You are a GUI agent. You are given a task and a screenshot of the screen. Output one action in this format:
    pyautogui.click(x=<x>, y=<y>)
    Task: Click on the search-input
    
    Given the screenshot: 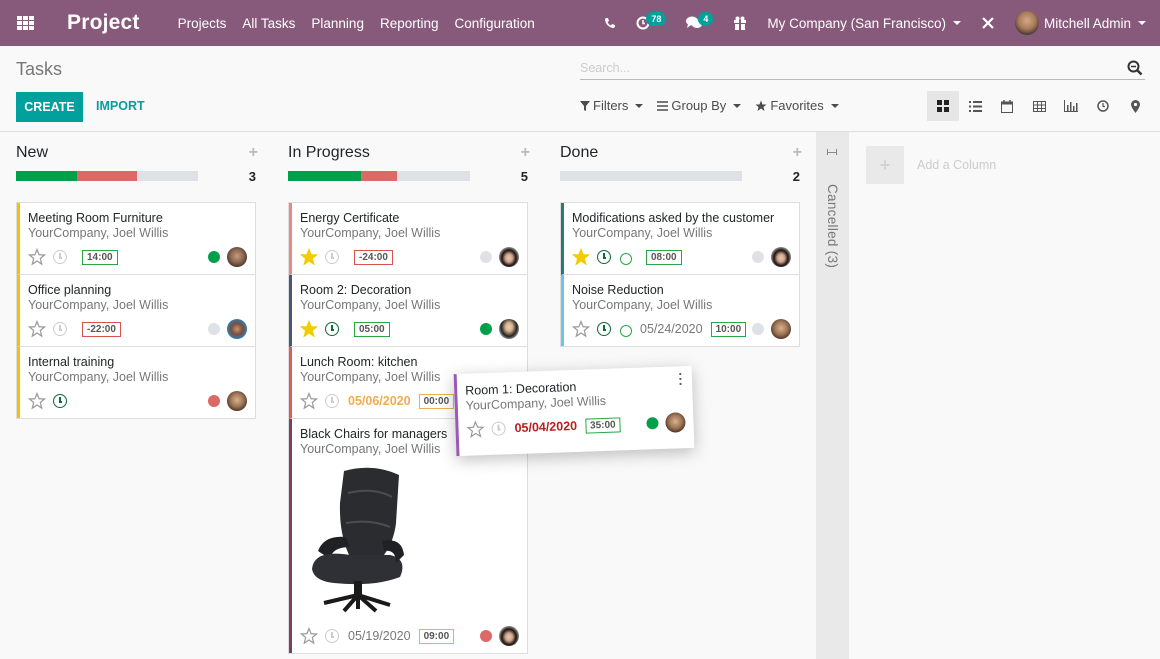 What is the action you would take?
    pyautogui.click(x=853, y=67)
    